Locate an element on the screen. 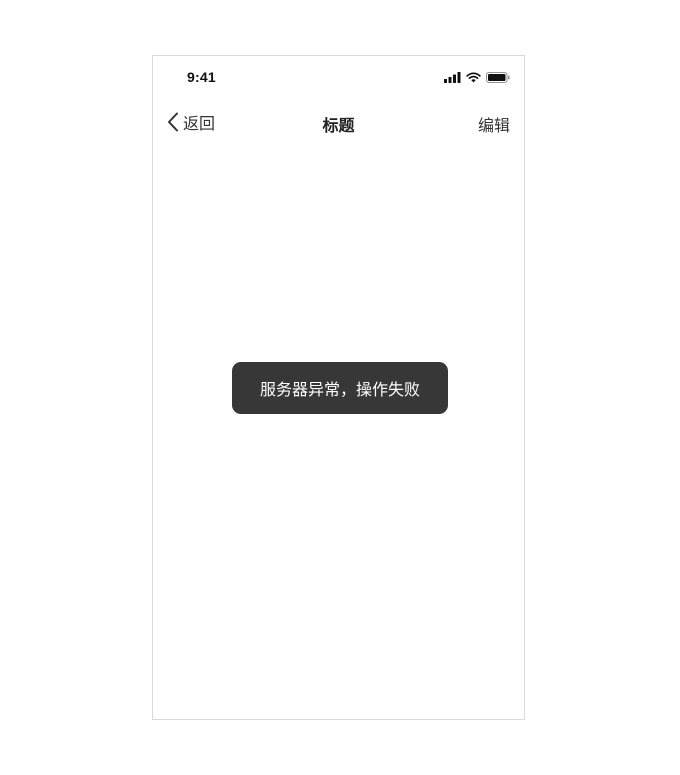  battery-icon is located at coordinates (498, 77).